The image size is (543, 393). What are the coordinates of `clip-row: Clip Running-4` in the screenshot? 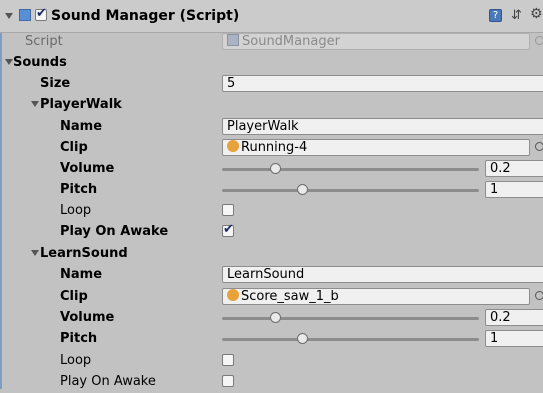 It's located at (271, 148).